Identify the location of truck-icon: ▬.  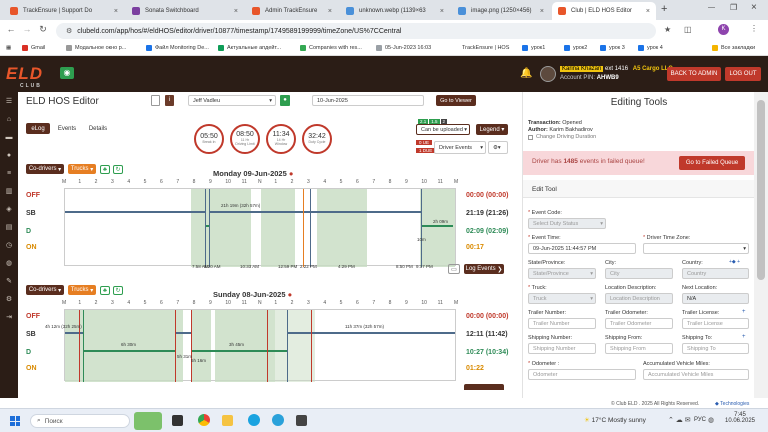
(9, 138).